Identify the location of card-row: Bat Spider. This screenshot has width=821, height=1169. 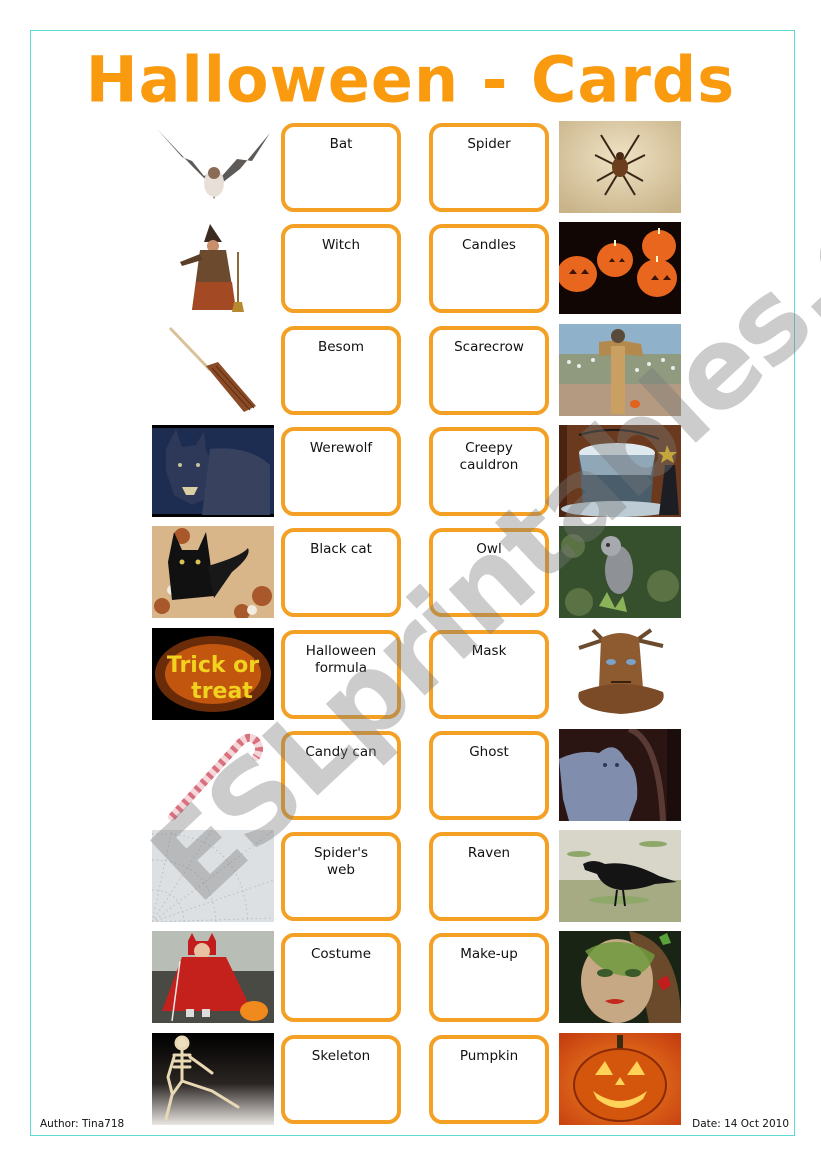
(410, 171).